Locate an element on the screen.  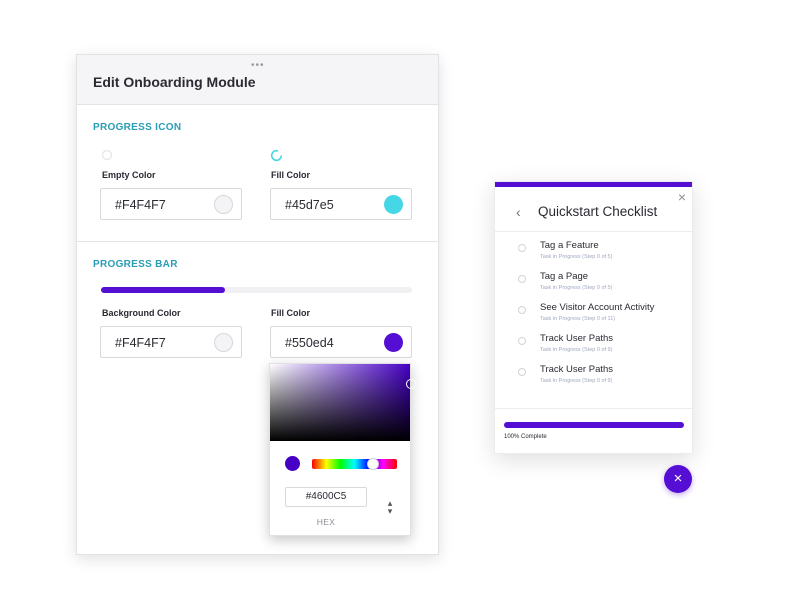
mode-toggle-arrows-icon: ▴ ▾ is located at coordinates (390, 509).